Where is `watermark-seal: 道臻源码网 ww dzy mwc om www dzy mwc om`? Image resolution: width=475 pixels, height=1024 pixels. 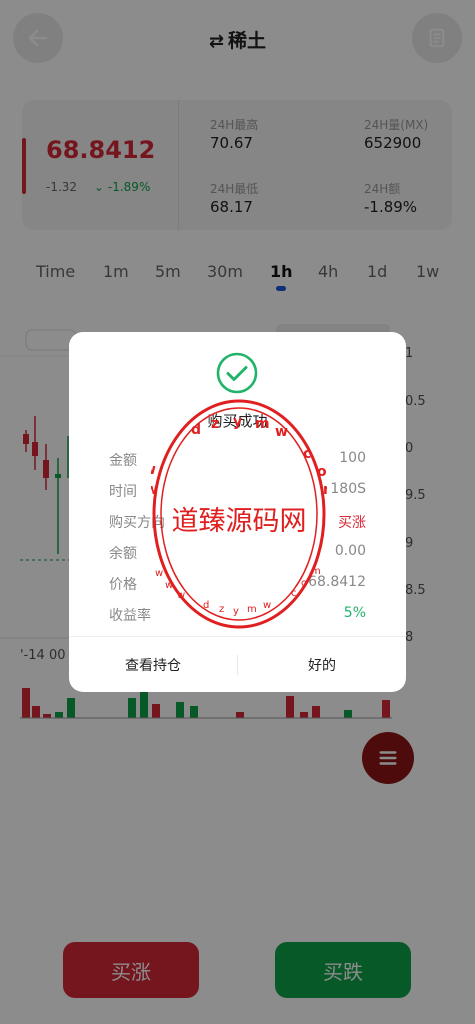 watermark-seal: 道臻源码网 ww dzy mwc om www dzy mwc om is located at coordinates (240, 514).